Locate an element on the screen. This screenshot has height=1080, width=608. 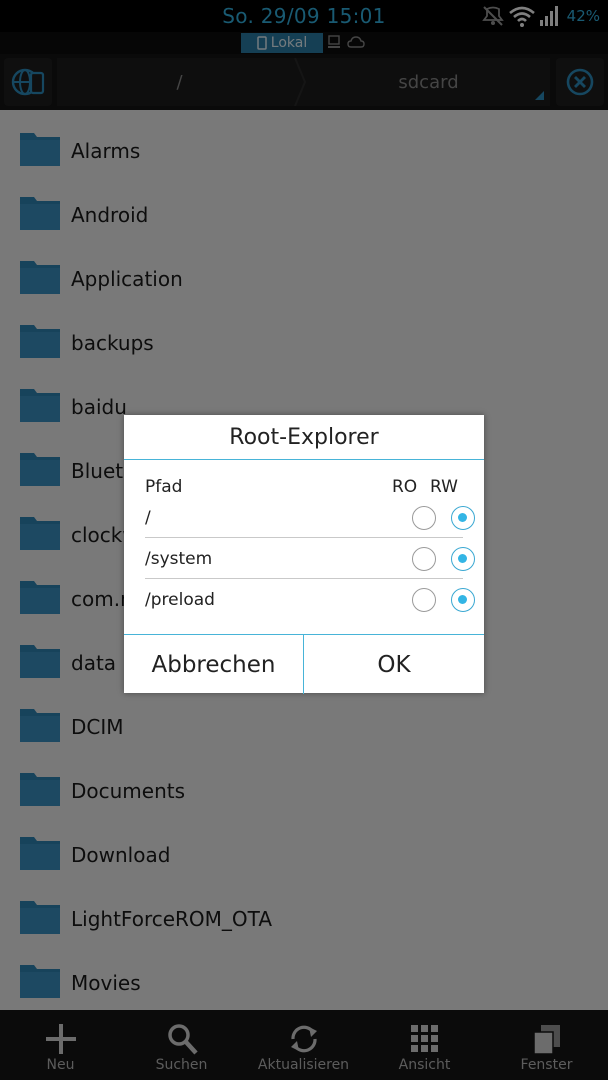
ok-button: OK is located at coordinates (394, 664).